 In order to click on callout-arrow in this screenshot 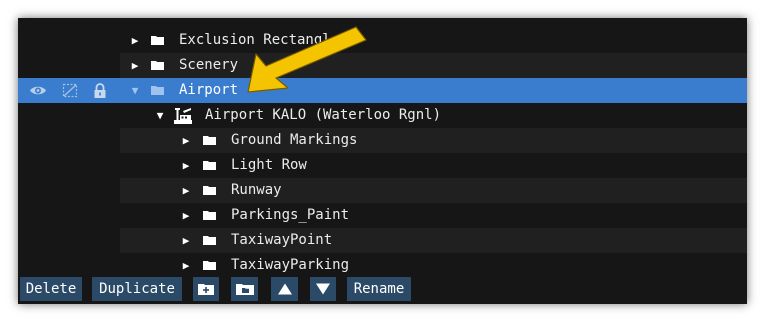, I will do `click(307, 59)`.